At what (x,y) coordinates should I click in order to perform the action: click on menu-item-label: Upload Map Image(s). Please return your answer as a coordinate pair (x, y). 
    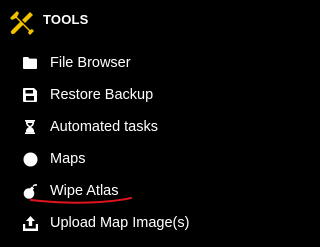
    Looking at the image, I should click on (120, 223).